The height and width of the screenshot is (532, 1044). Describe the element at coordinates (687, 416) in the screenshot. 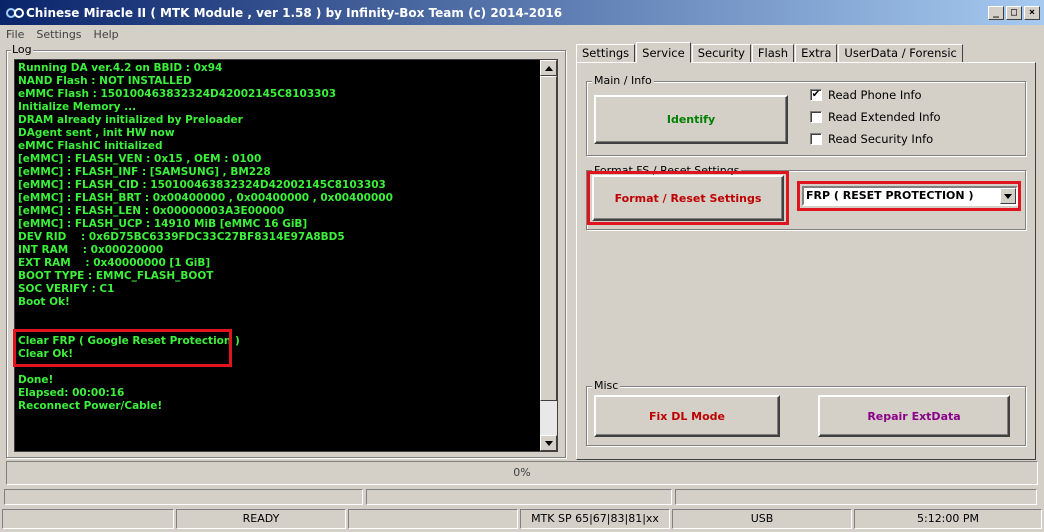

I see `fix-dl-mode-button: Fix DL Mode` at that location.